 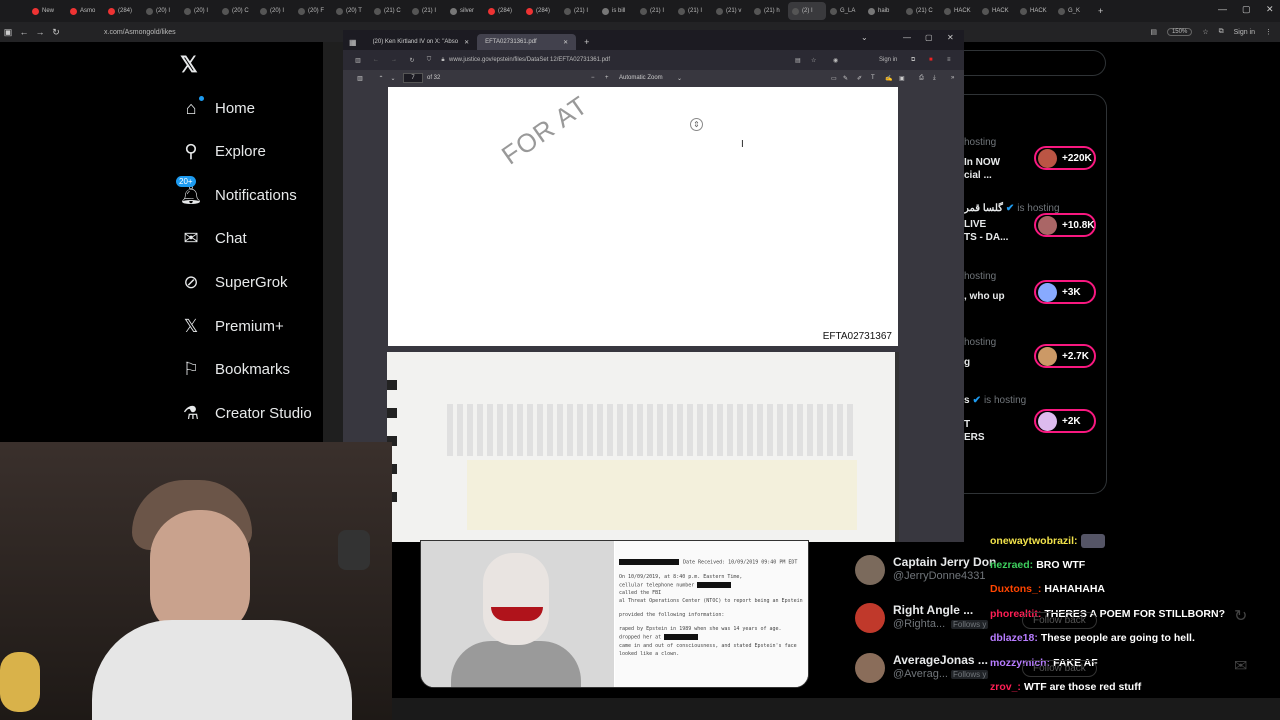 What do you see at coordinates (950, 37) in the screenshot?
I see `close-icon: ✕` at bounding box center [950, 37].